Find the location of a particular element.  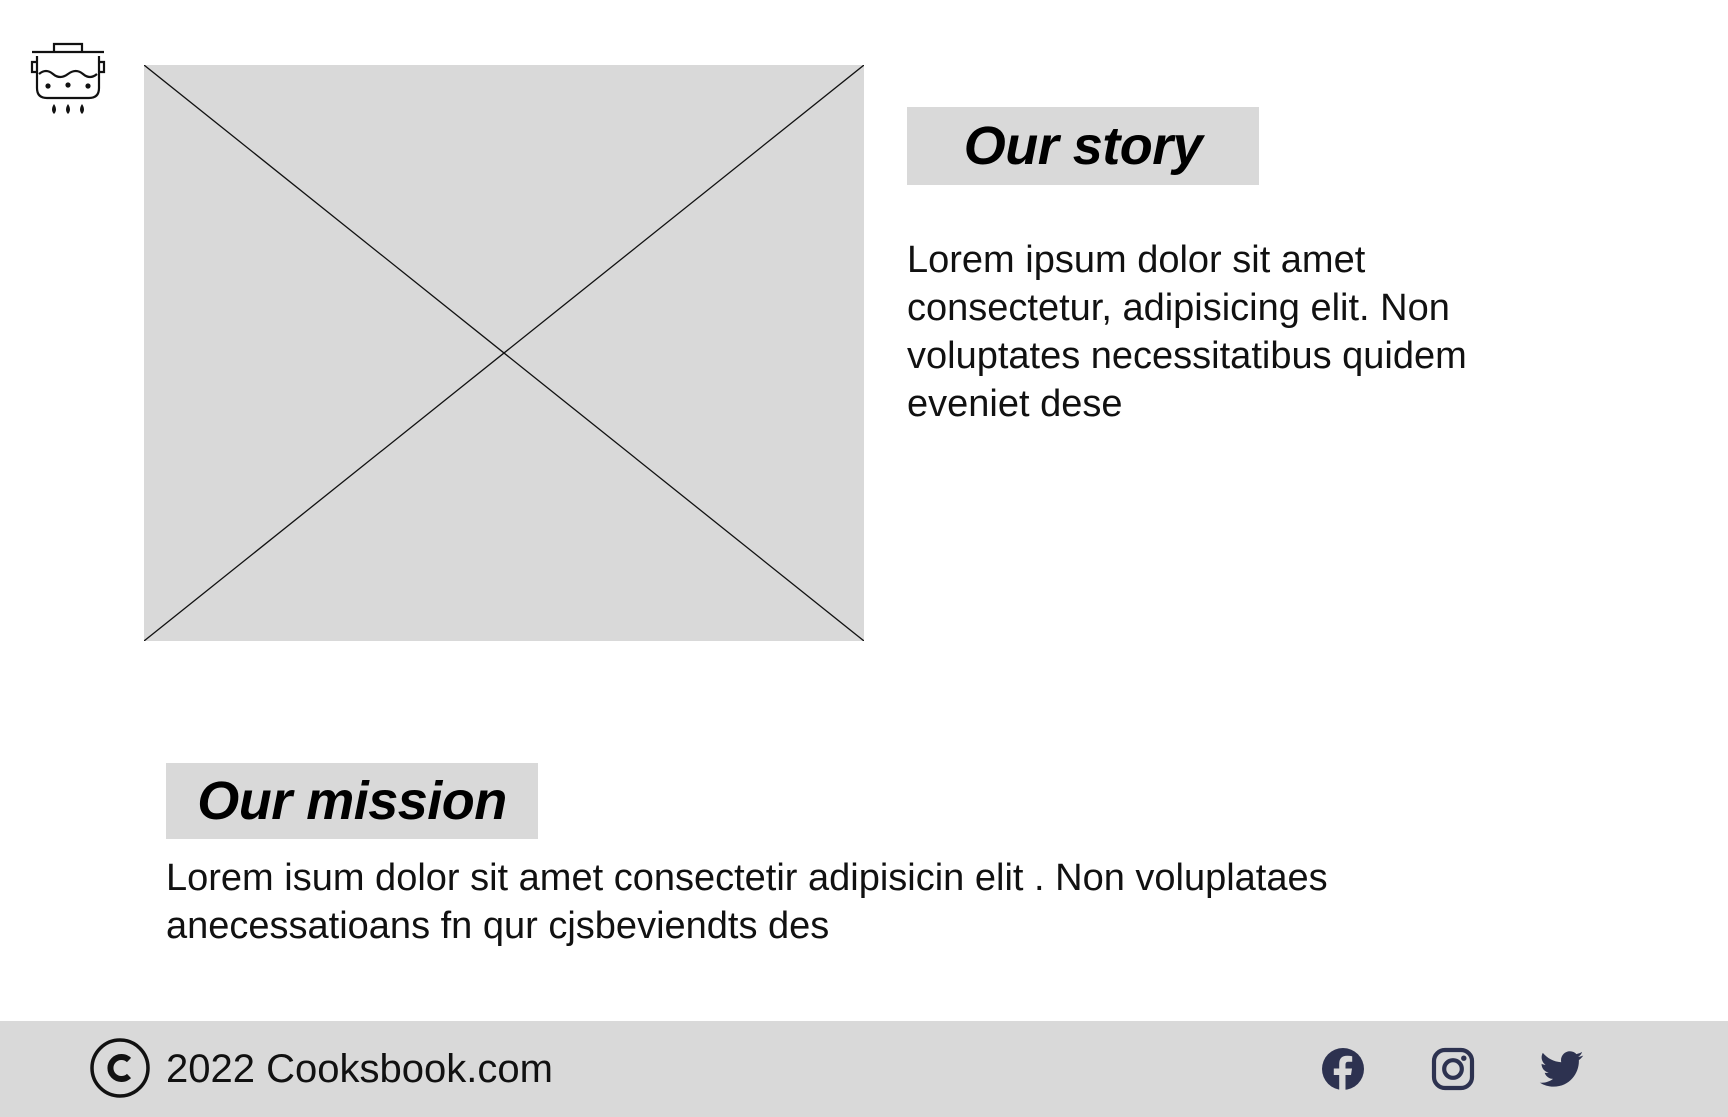

facebook-icon is located at coordinates (1343, 1070).